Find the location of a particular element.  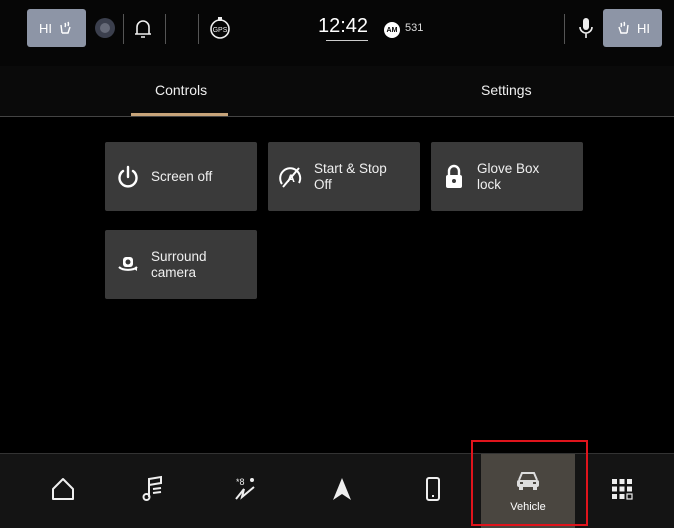

nav-media-button is located at coordinates (153, 491).